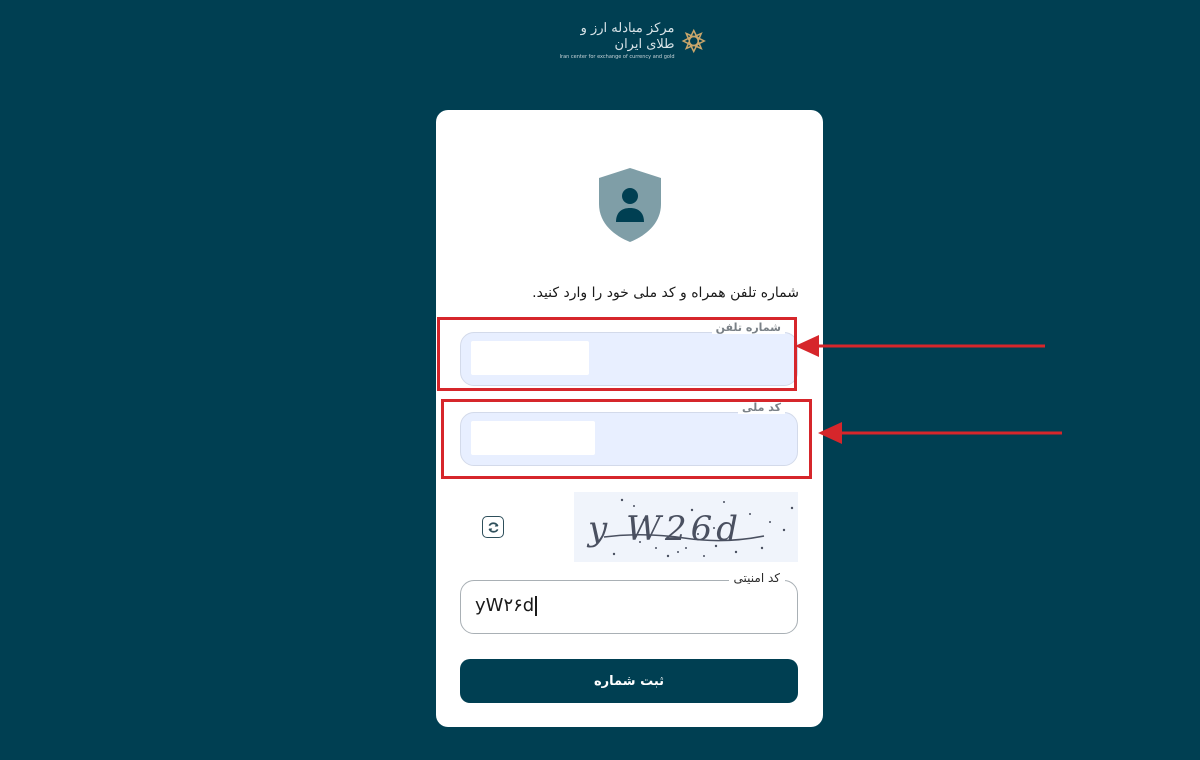 The image size is (1200, 760). What do you see at coordinates (617, 354) in the screenshot?
I see `highlight-box-phone` at bounding box center [617, 354].